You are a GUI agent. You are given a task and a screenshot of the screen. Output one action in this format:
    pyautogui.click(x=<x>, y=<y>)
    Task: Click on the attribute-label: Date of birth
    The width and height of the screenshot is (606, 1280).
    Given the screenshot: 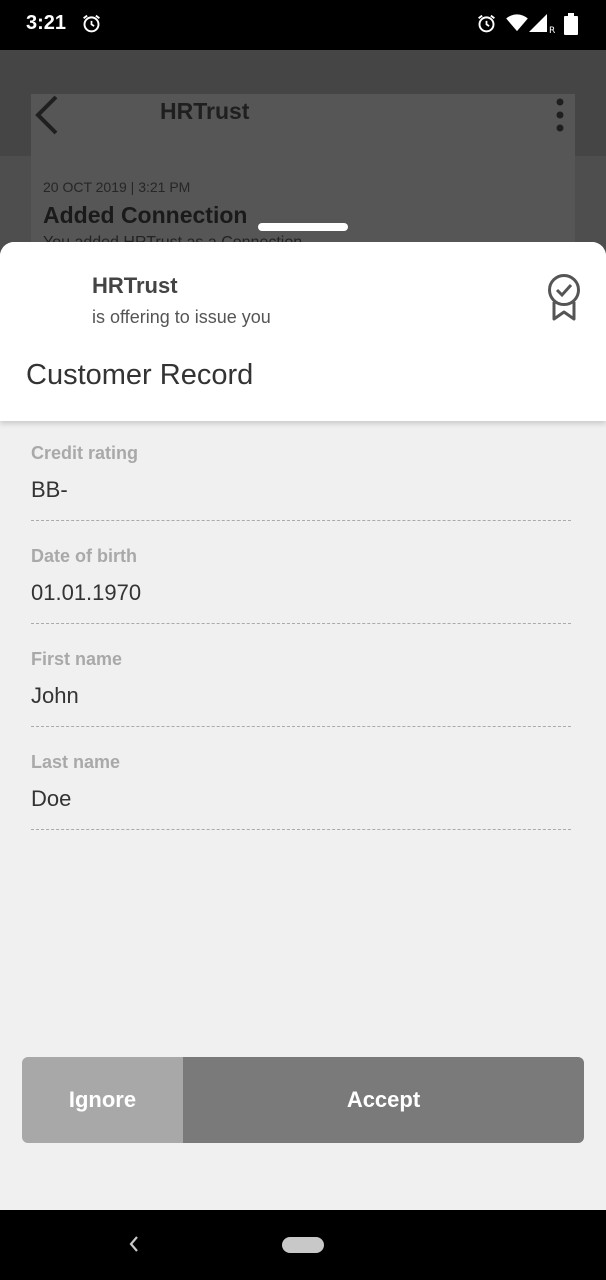 What is the action you would take?
    pyautogui.click(x=84, y=556)
    